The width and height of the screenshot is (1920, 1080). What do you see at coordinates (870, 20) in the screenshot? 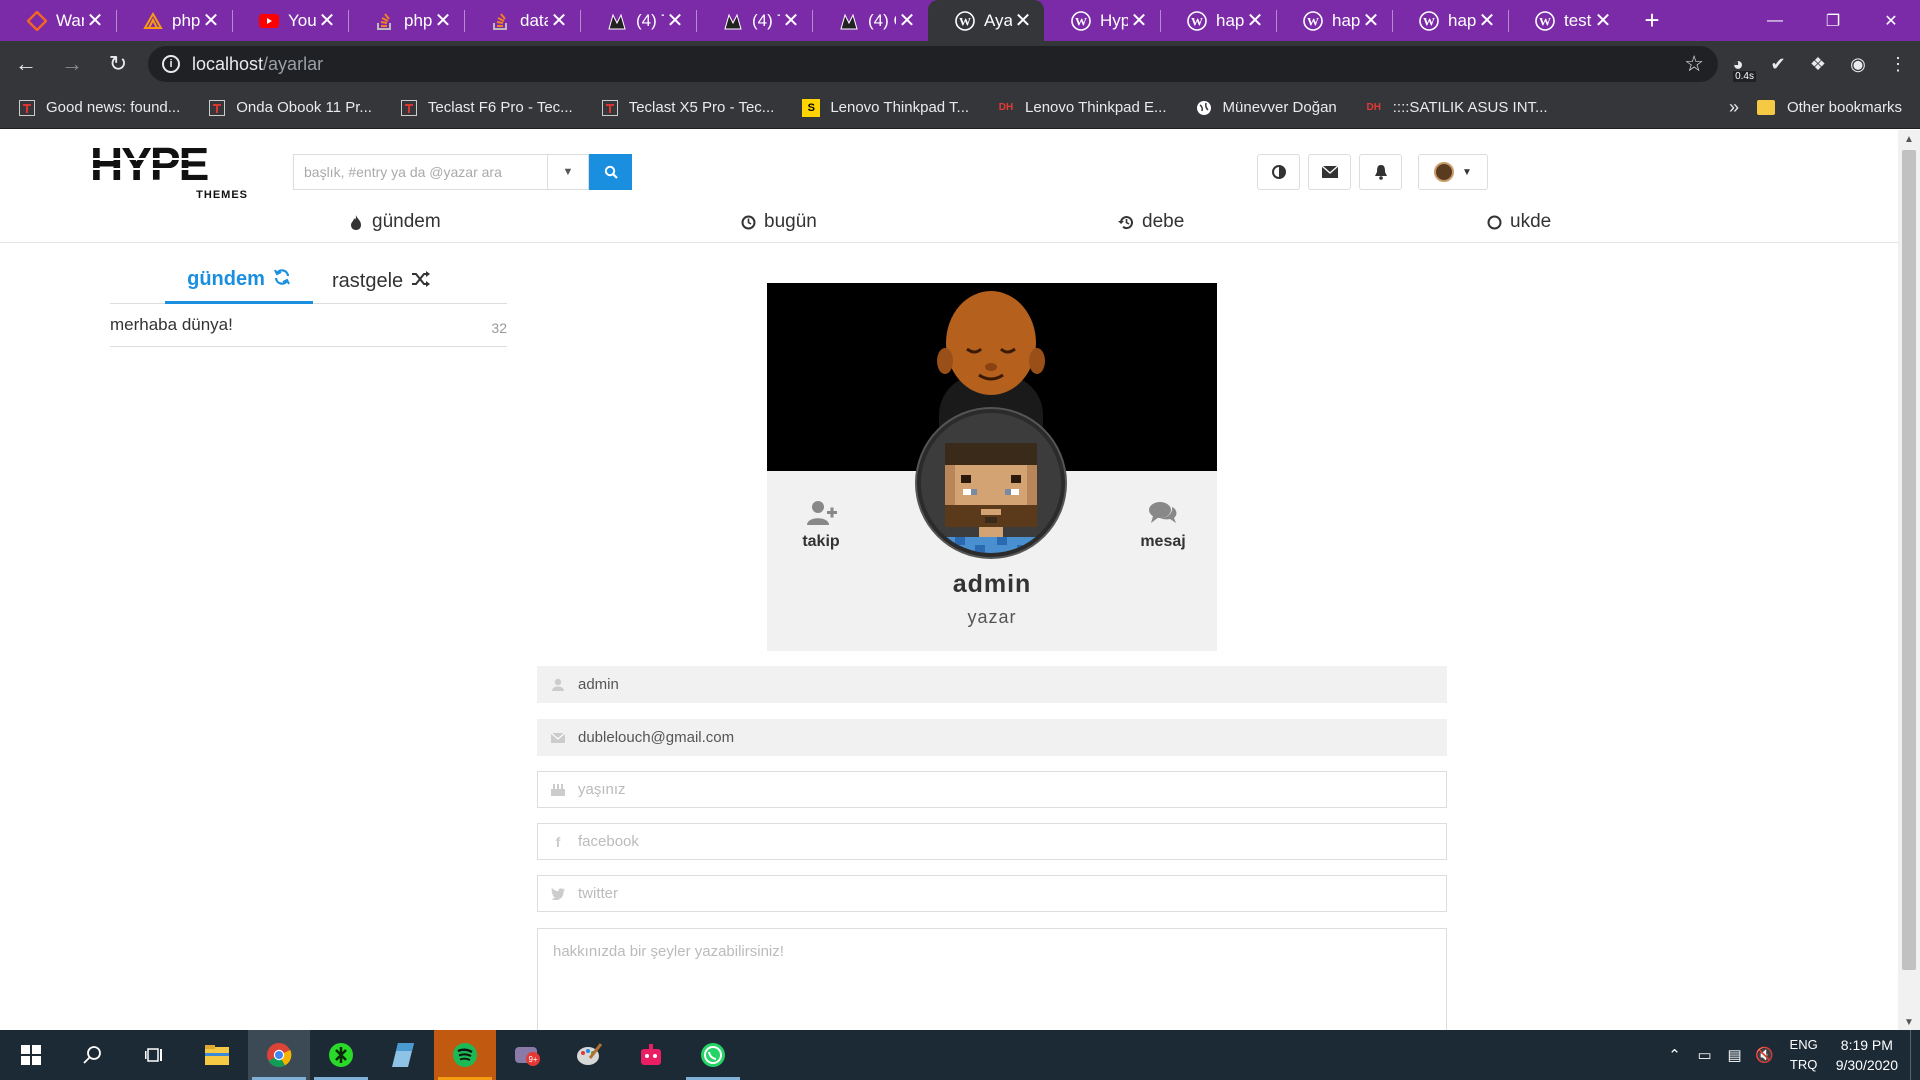
I see `browser-tab: (4) Cc✕` at bounding box center [870, 20].